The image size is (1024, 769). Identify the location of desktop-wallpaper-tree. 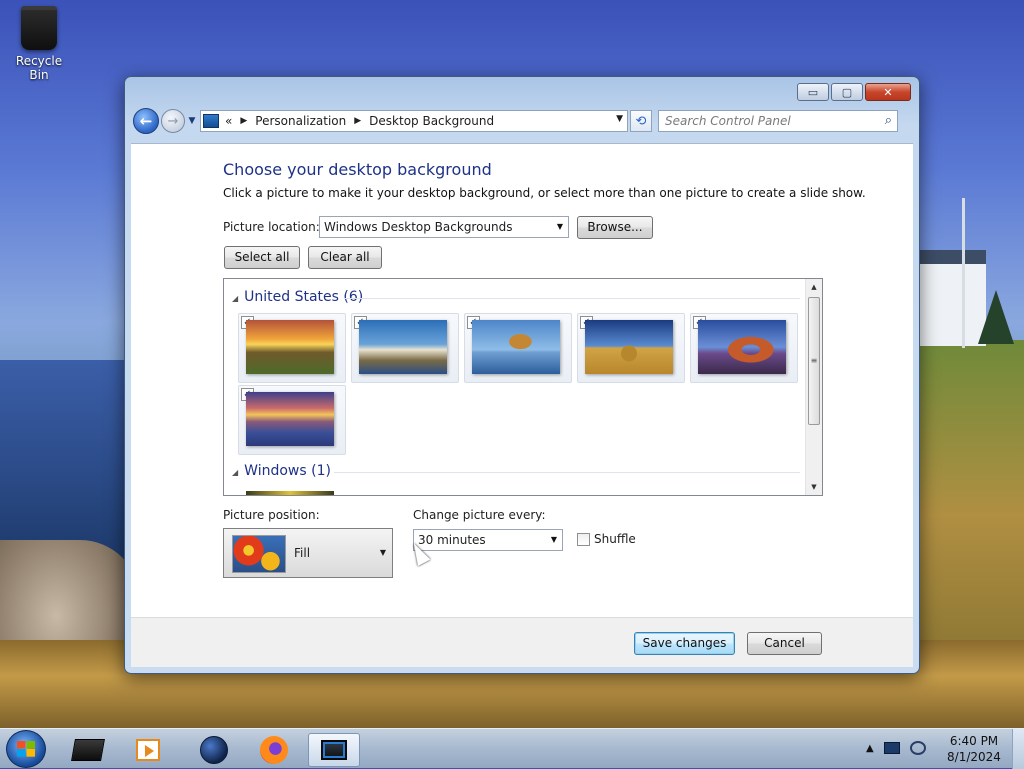
(996, 317).